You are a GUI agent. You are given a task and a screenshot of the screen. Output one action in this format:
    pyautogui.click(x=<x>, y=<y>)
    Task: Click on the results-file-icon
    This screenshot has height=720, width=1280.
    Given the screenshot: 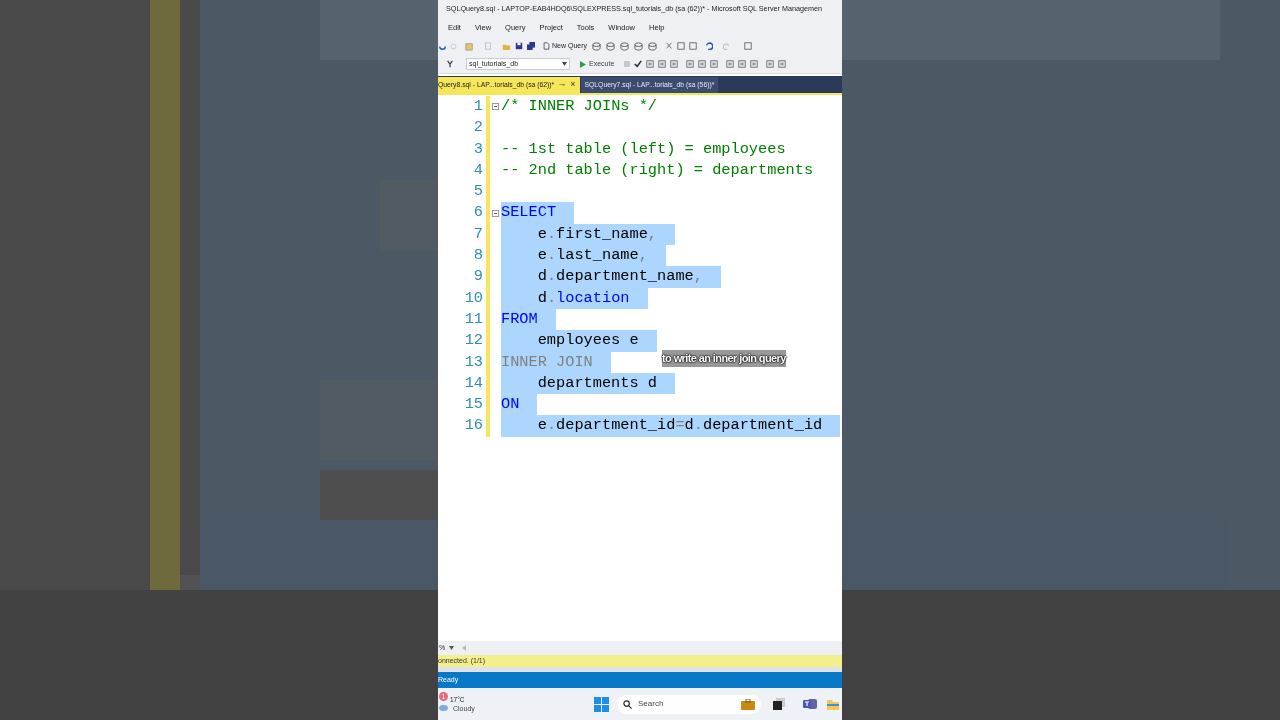 What is the action you would take?
    pyautogui.click(x=674, y=64)
    